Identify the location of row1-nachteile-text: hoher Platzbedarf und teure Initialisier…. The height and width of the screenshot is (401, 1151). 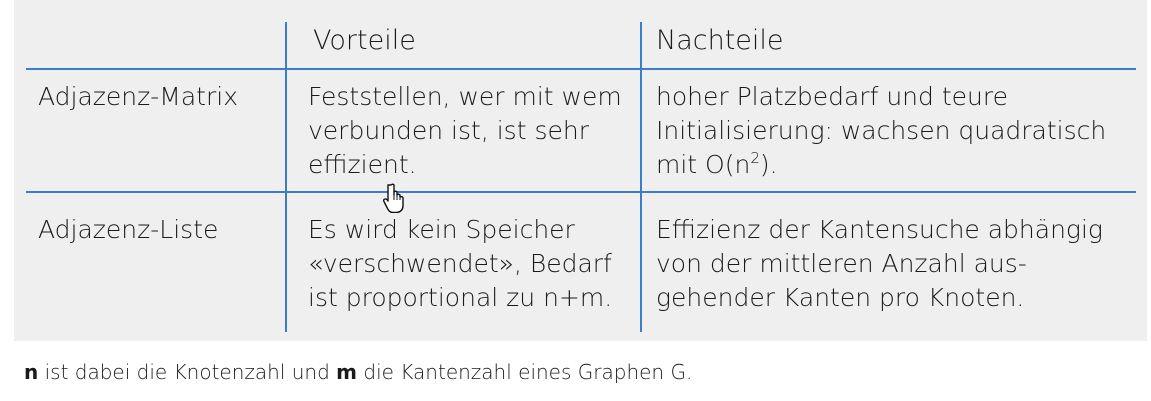
(881, 130).